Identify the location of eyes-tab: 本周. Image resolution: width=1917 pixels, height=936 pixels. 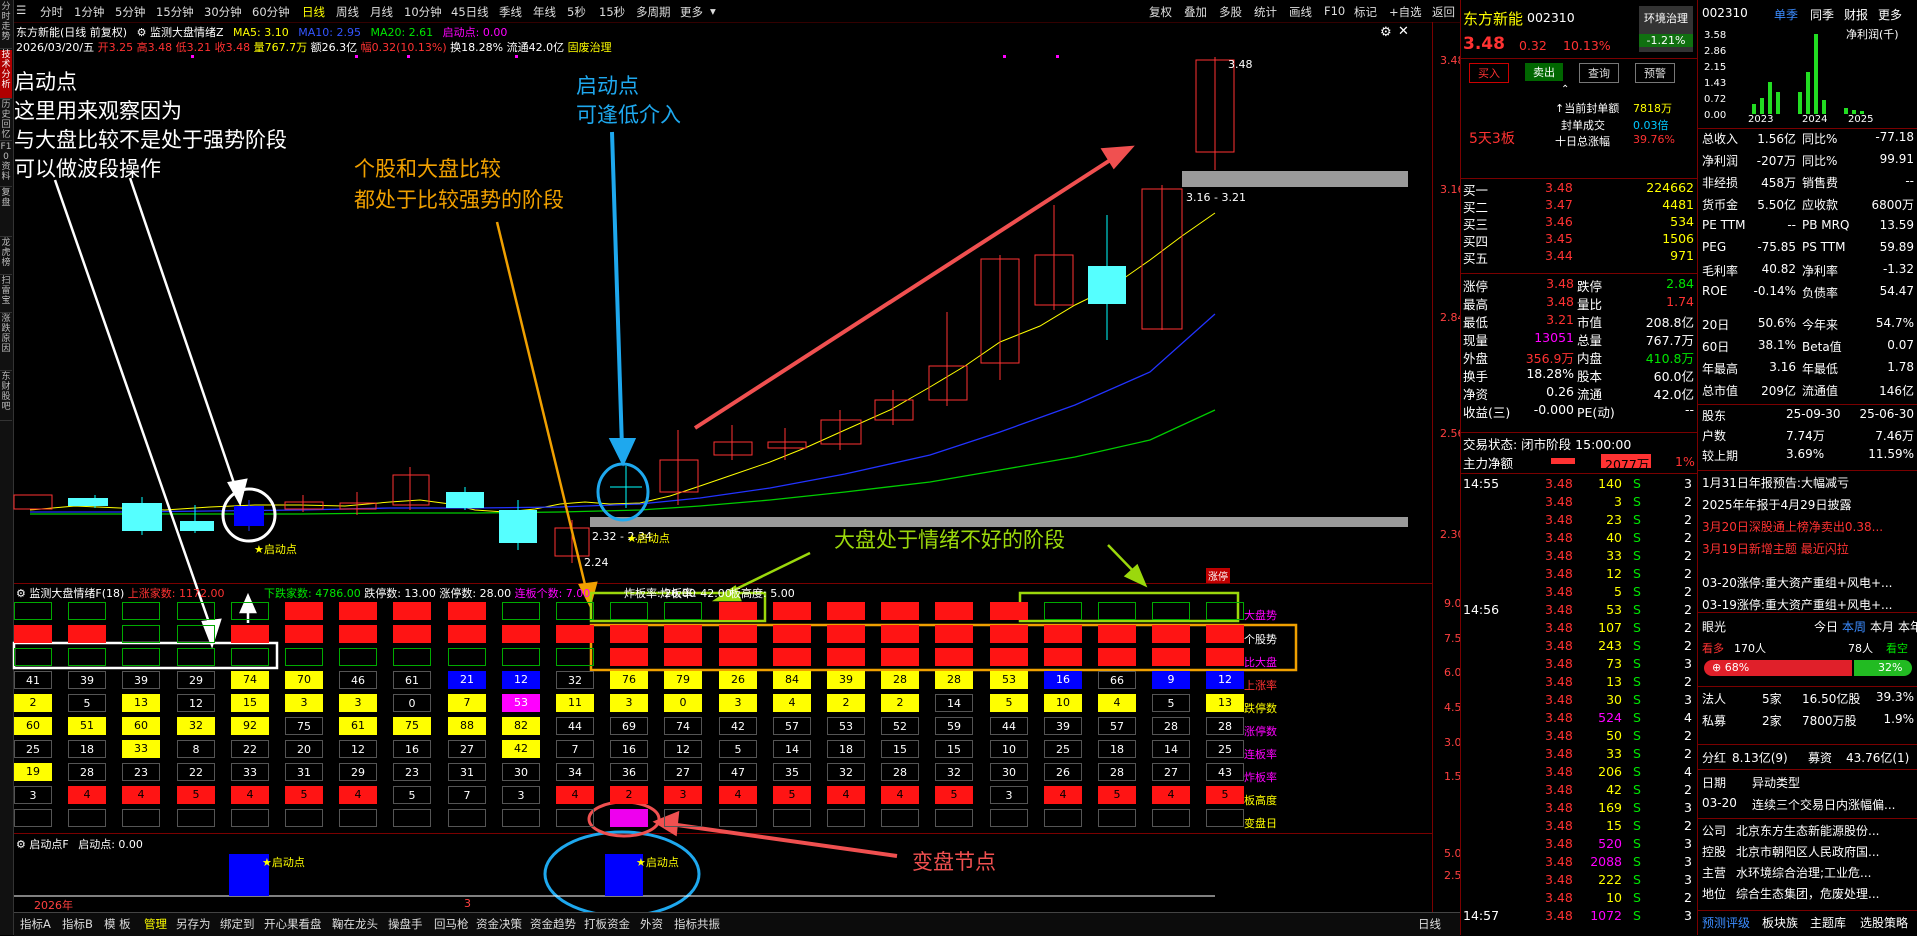
(1854, 626).